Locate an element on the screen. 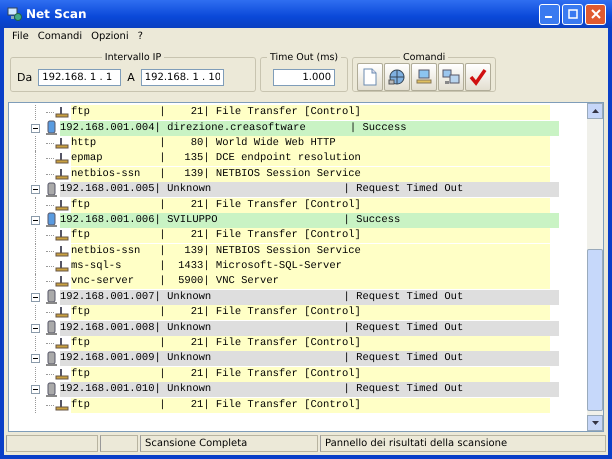  scroll-thumb is located at coordinates (595, 330).